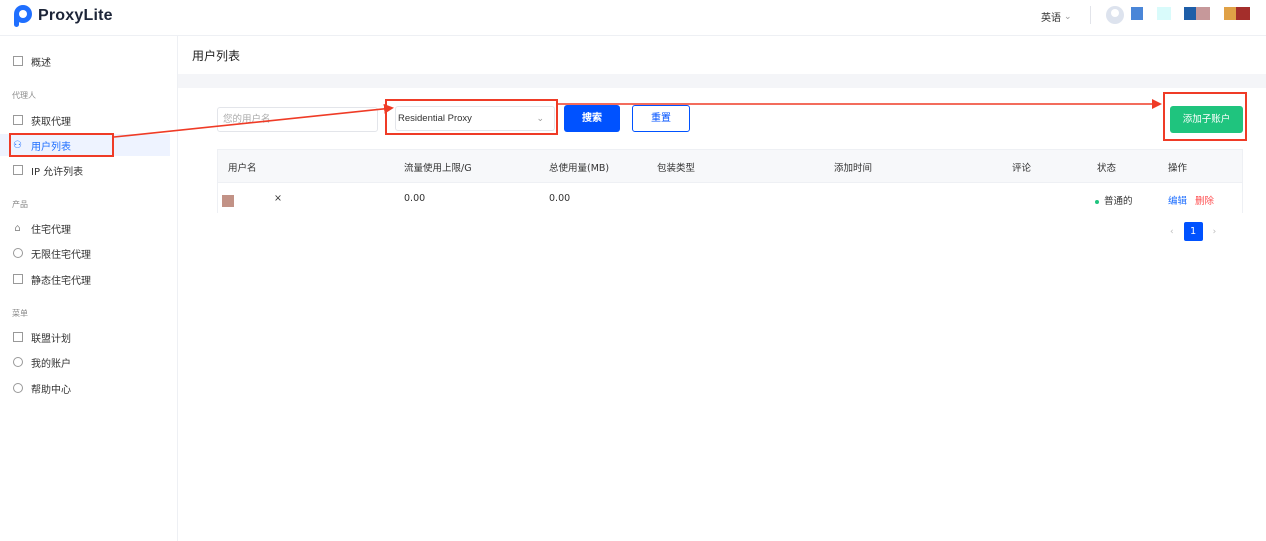  What do you see at coordinates (730, 166) in the screenshot?
I see `table-header: 用户名 流量使用上限/G 总使用量(MB) 包装类型 添加时间 评论 状态 操作` at bounding box center [730, 166].